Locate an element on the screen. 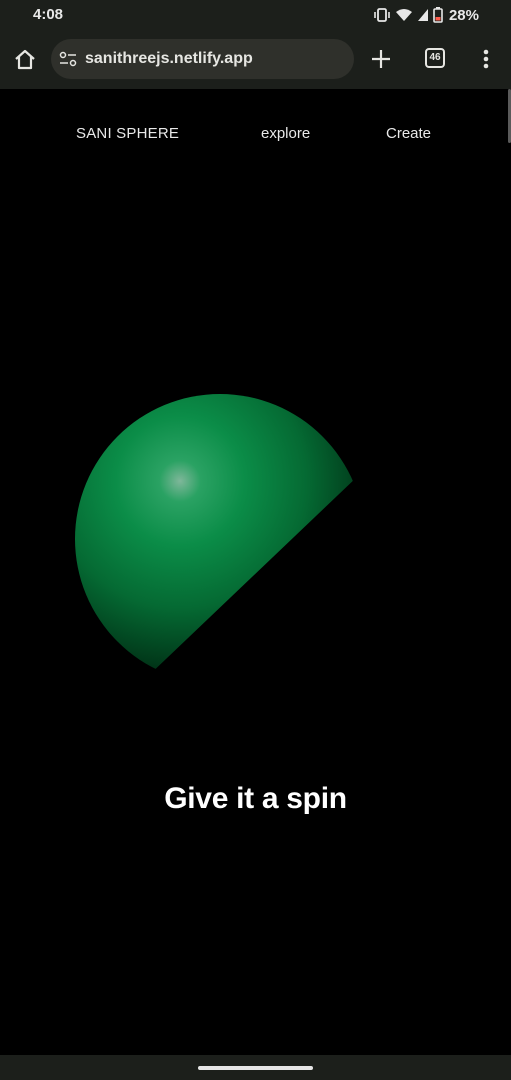 This screenshot has width=511, height=1080. plus-icon is located at coordinates (381, 59).